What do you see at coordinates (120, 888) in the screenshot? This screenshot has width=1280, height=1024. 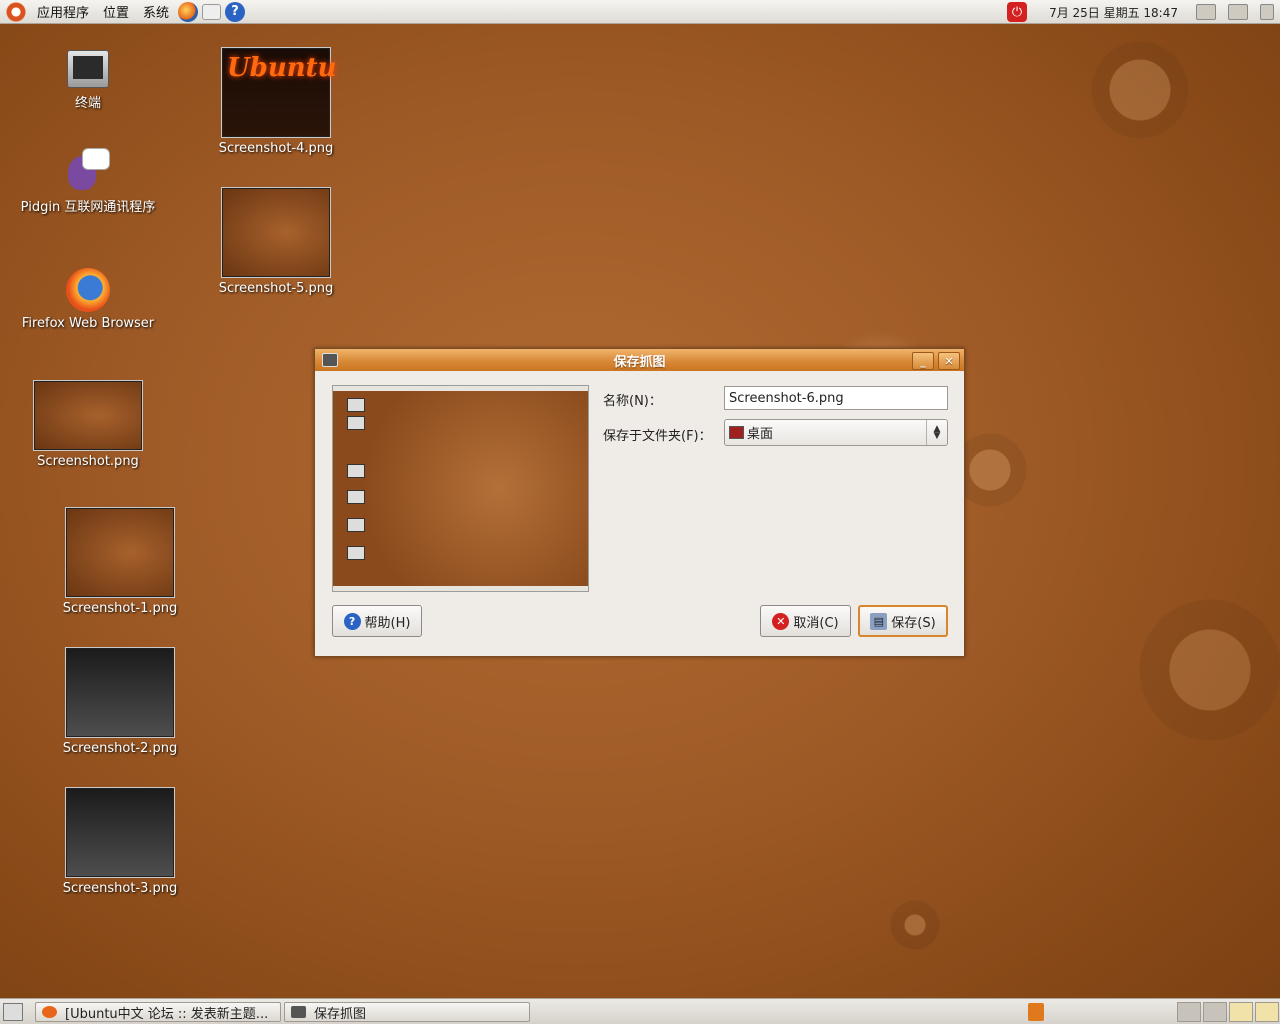 I see `desktop-item-label: Screenshot-3.png` at bounding box center [120, 888].